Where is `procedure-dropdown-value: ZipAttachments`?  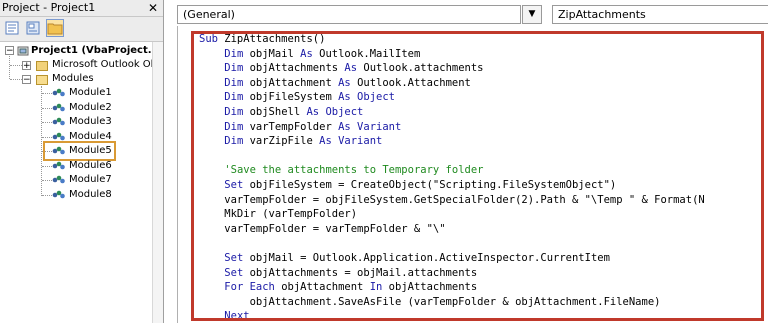 procedure-dropdown-value: ZipAttachments is located at coordinates (602, 14).